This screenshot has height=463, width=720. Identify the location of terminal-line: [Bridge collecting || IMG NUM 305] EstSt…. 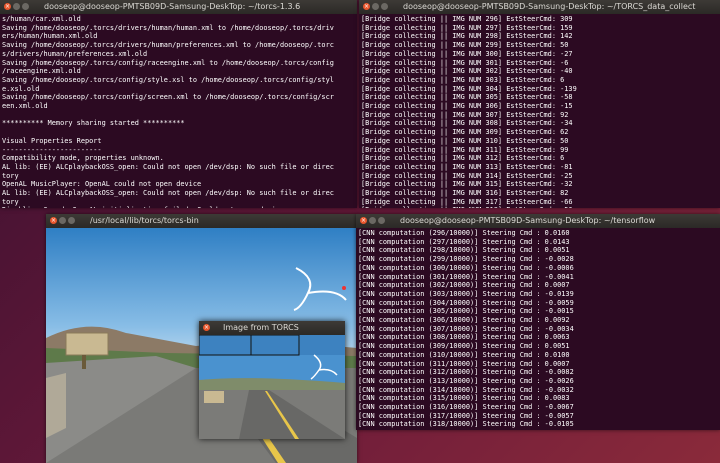
(467, 97).